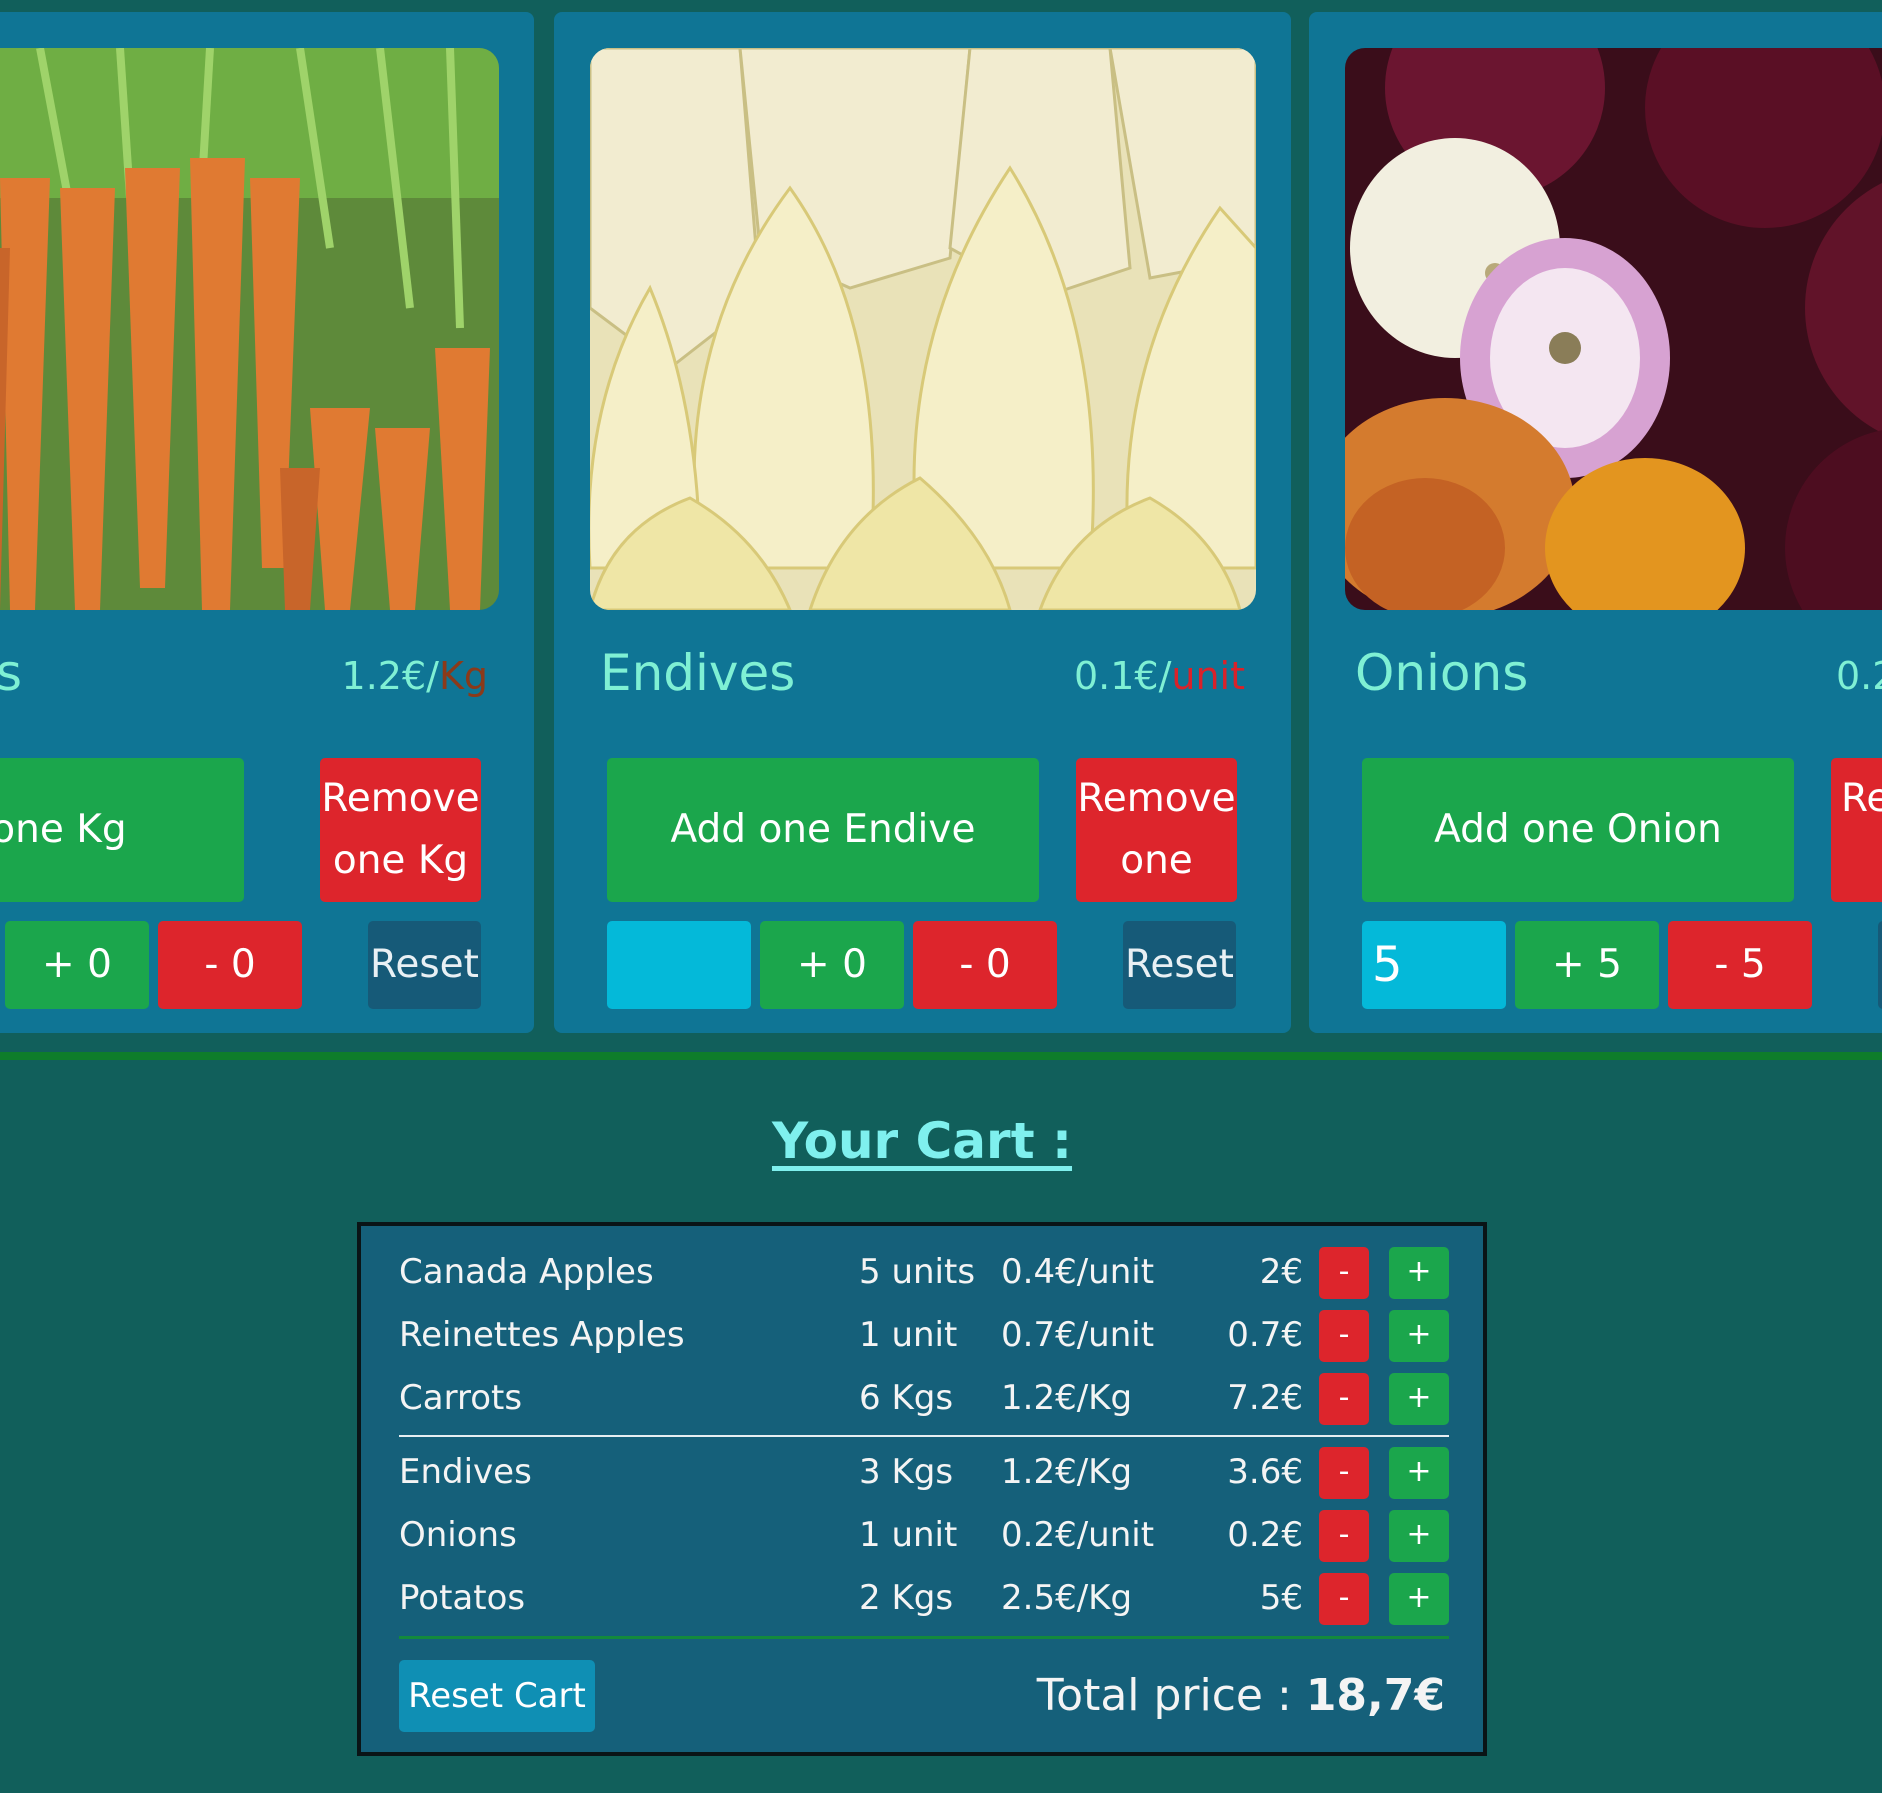 Image resolution: width=1882 pixels, height=1793 pixels. I want to click on quantity-input, so click(679, 965).